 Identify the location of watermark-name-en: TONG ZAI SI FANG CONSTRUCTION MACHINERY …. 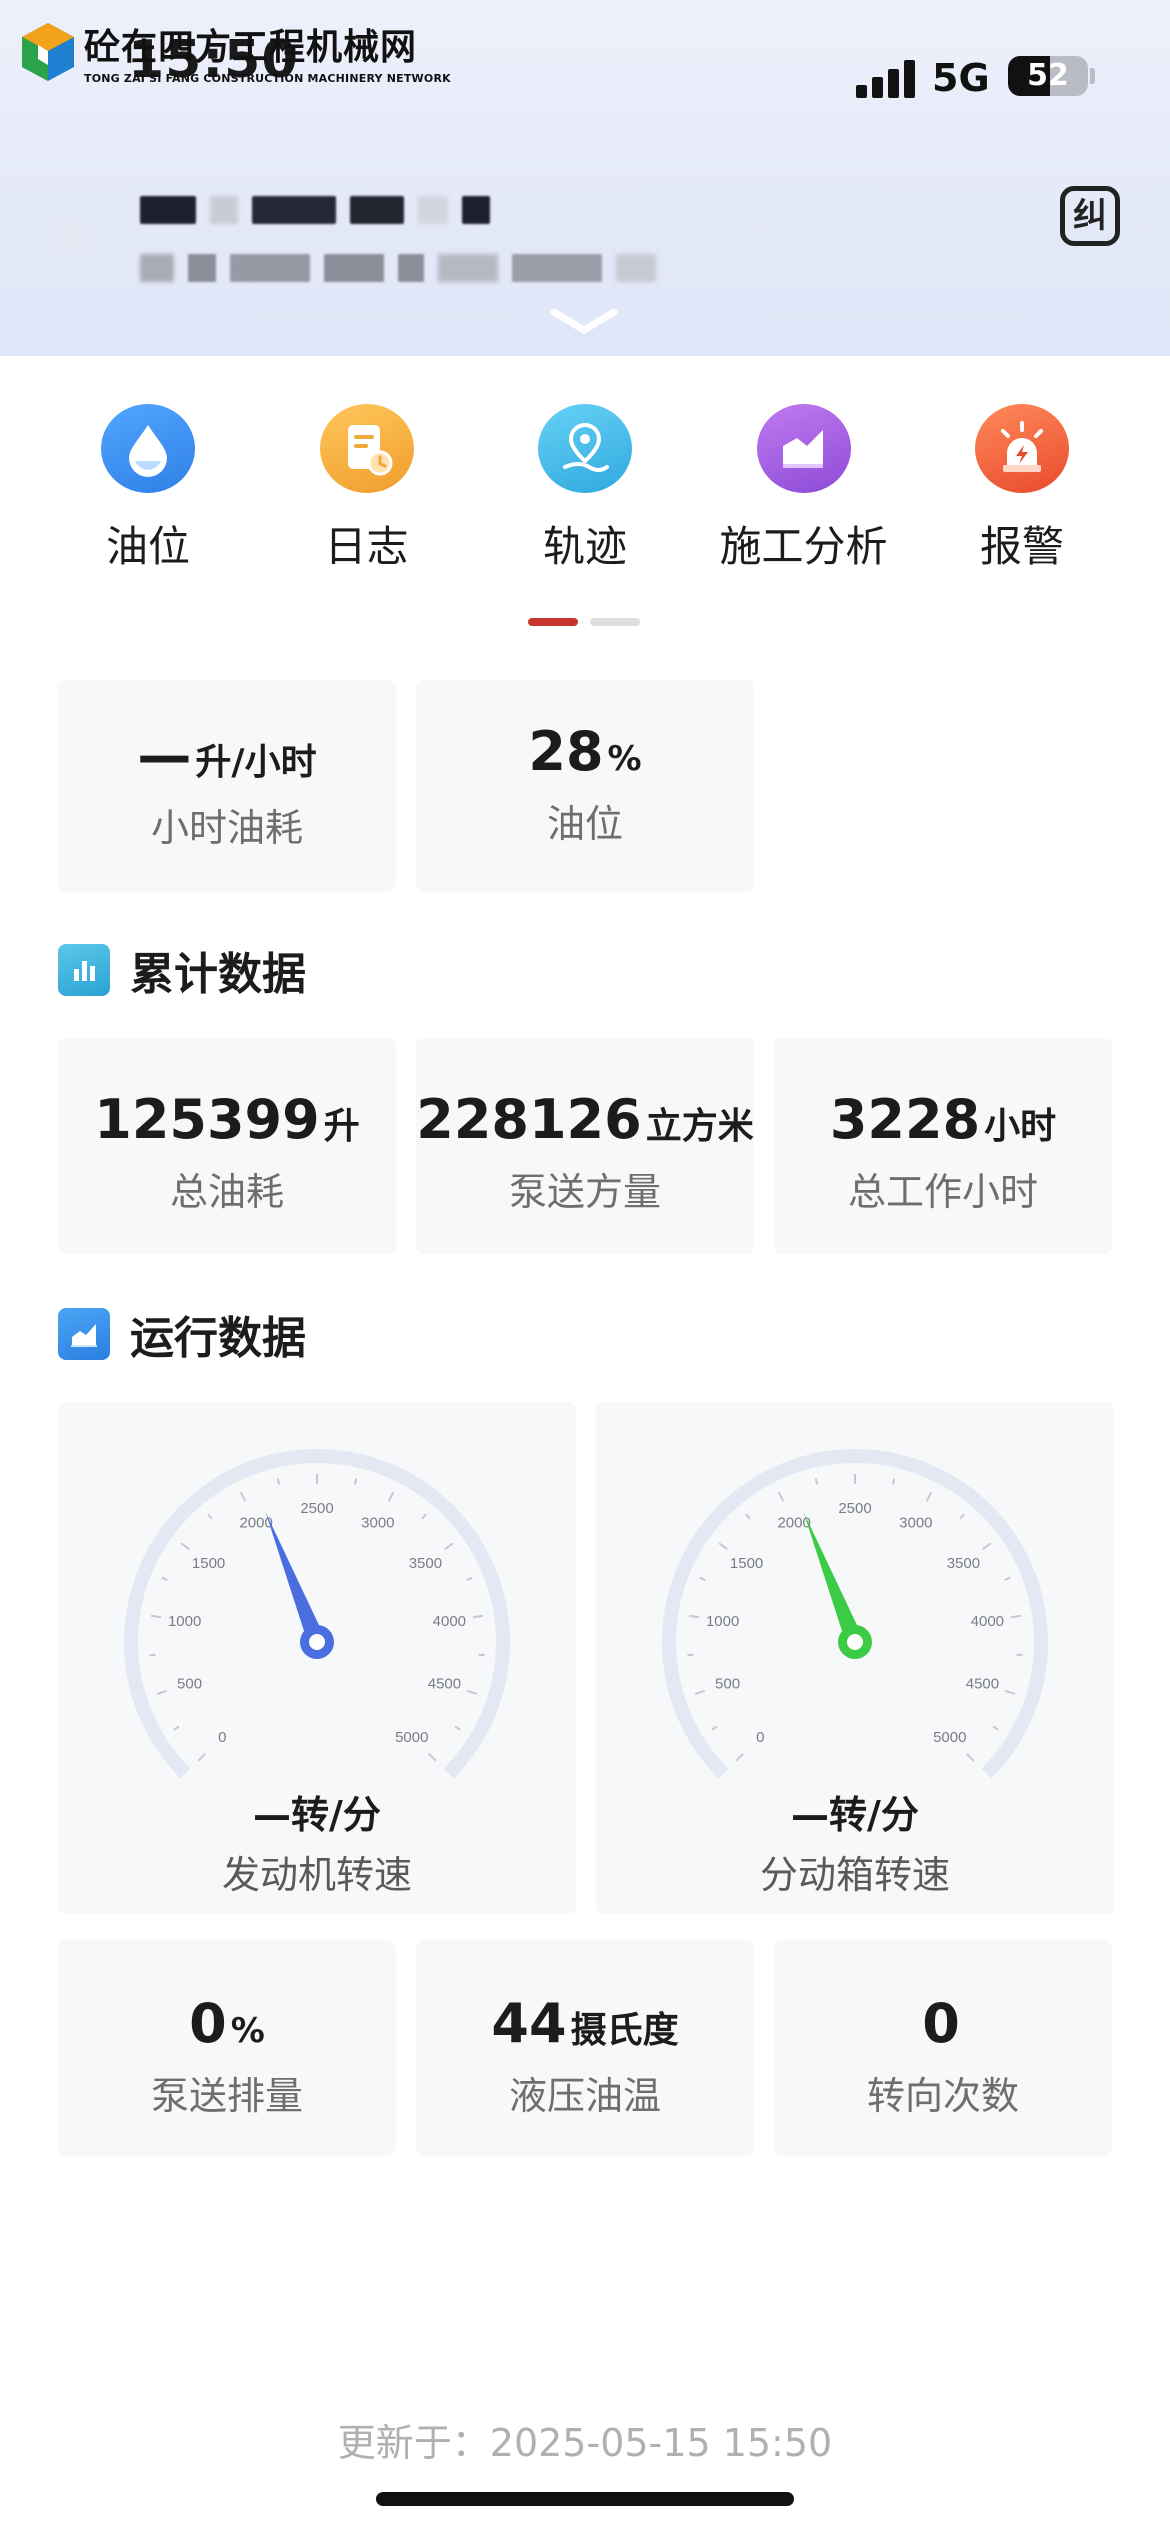
(267, 78).